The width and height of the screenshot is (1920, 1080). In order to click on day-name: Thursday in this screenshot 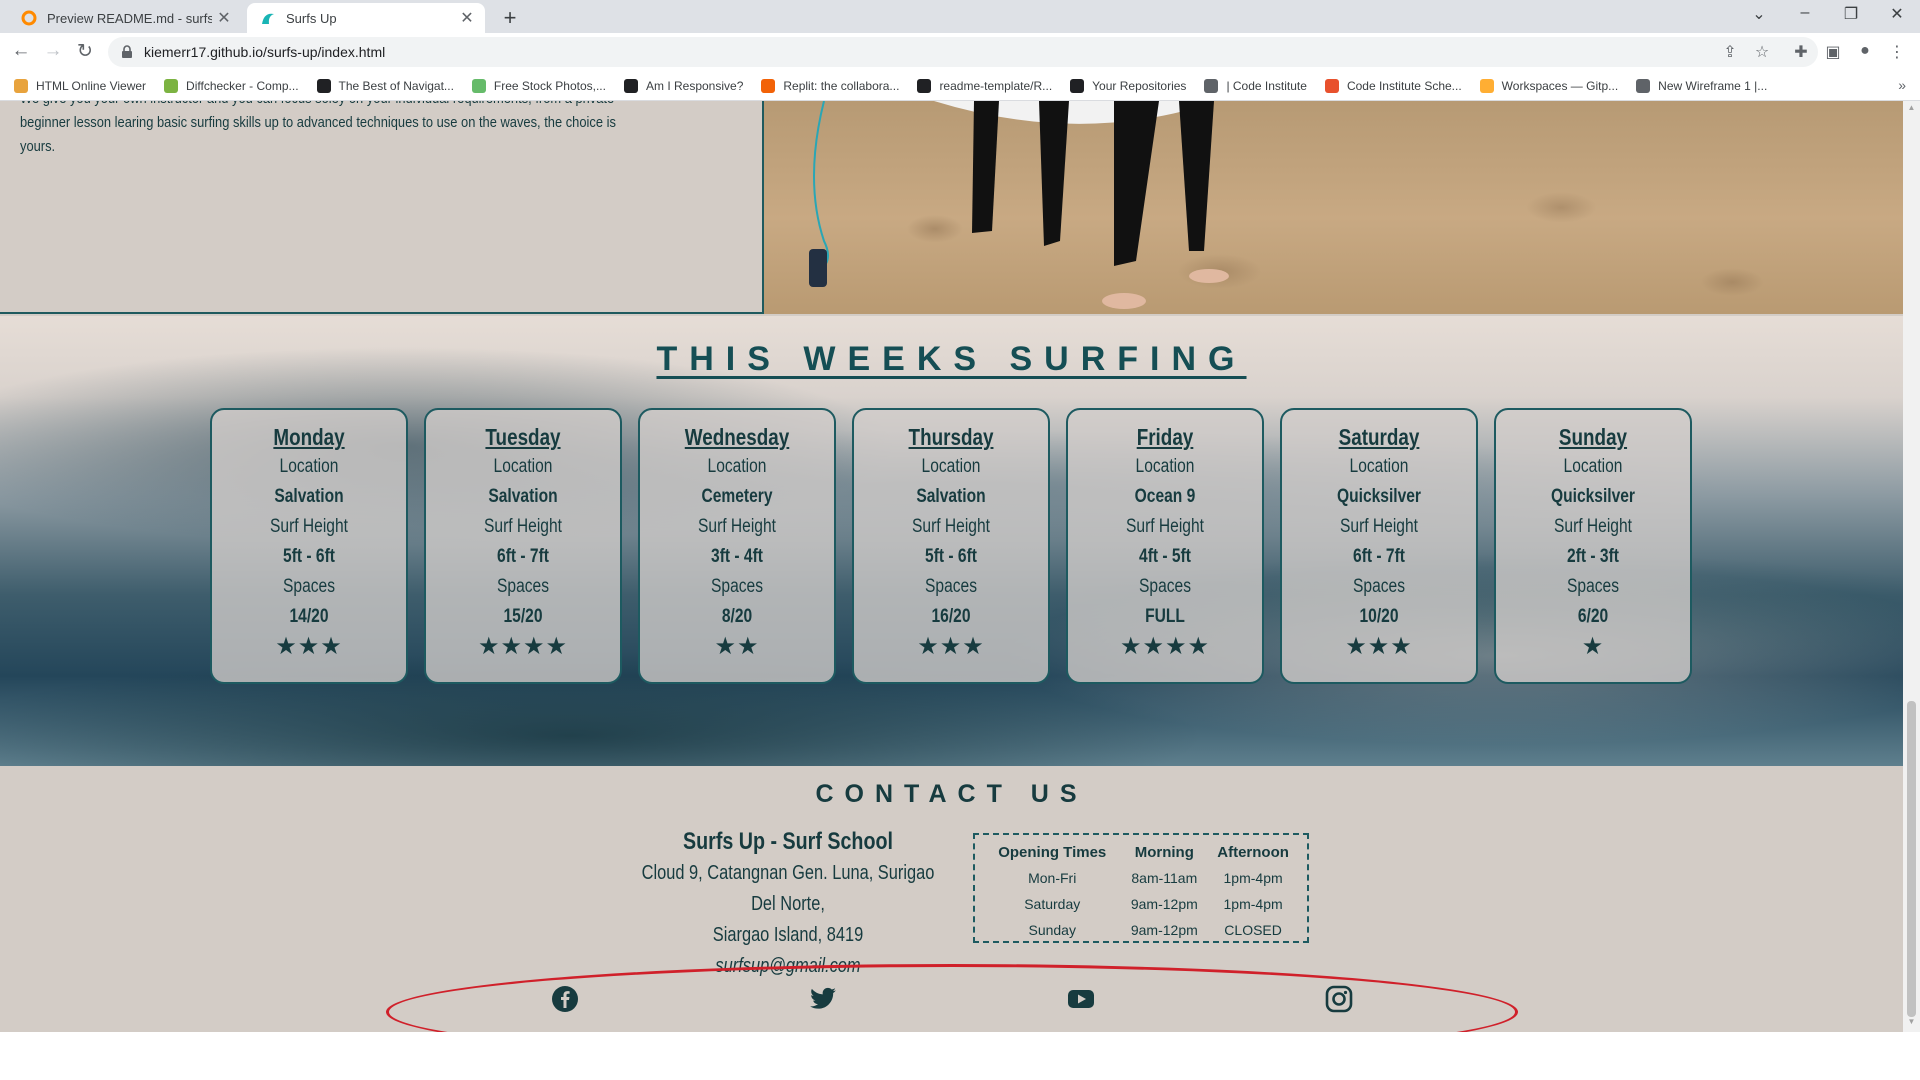, I will do `click(950, 437)`.